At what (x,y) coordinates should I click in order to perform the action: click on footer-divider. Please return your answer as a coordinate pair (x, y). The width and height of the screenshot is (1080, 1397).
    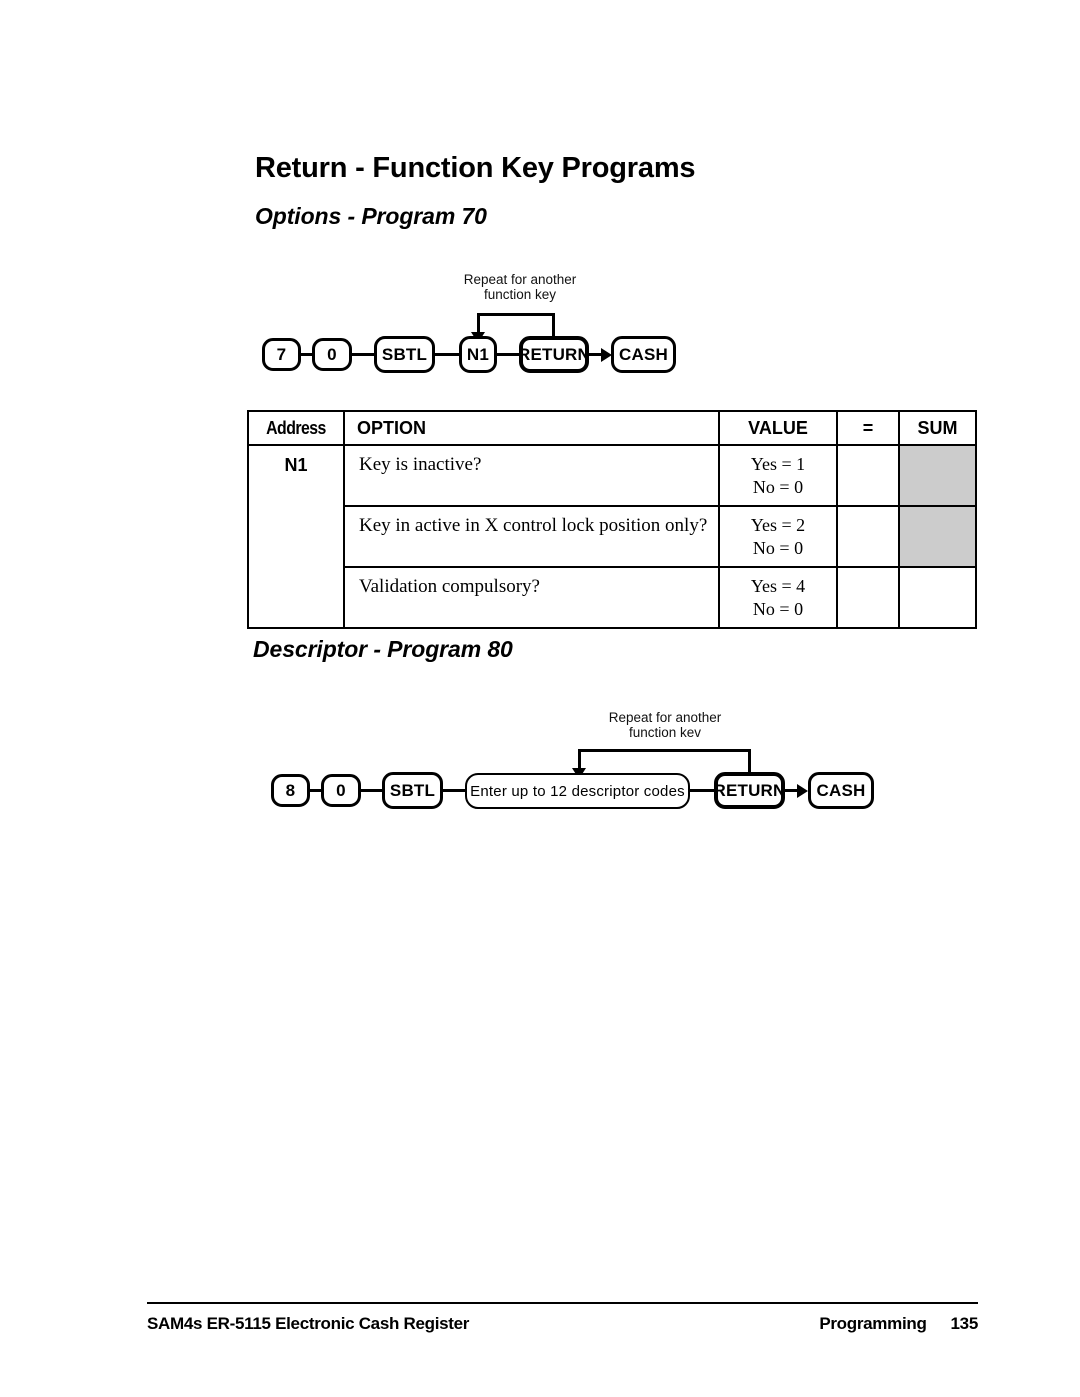
    Looking at the image, I should click on (562, 1303).